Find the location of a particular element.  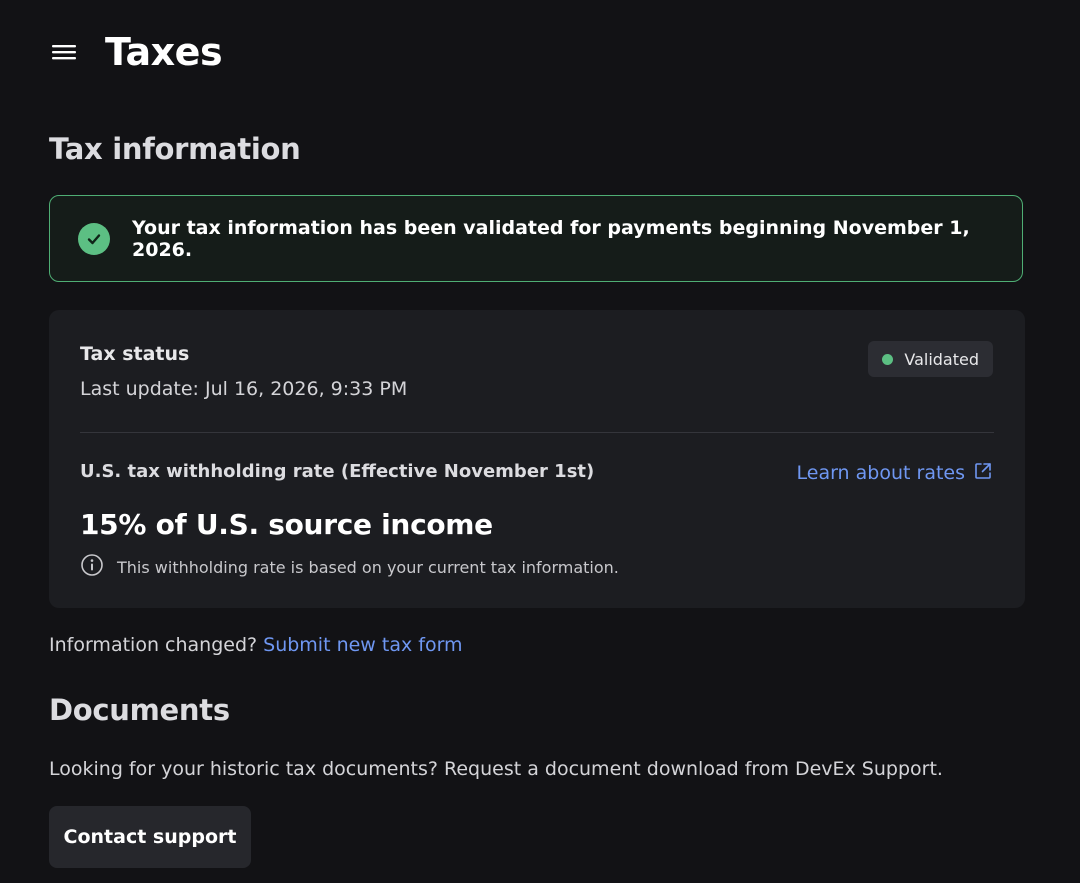

card-divider is located at coordinates (537, 432).